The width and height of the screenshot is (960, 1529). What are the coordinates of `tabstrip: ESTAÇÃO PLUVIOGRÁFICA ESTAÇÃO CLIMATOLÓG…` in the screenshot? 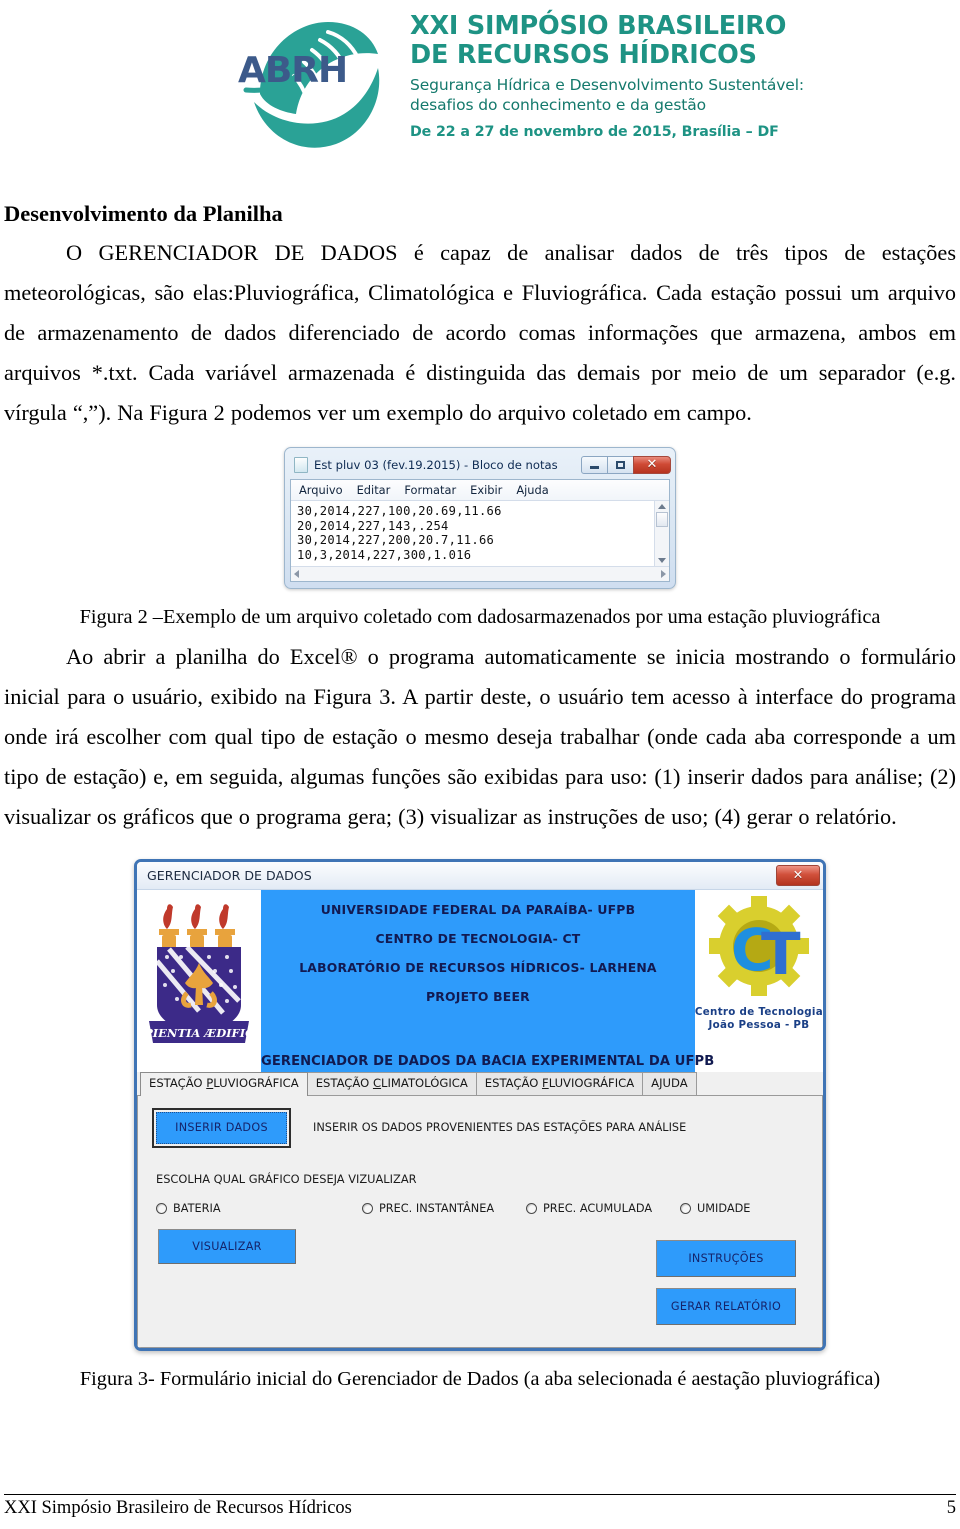 It's located at (480, 1083).